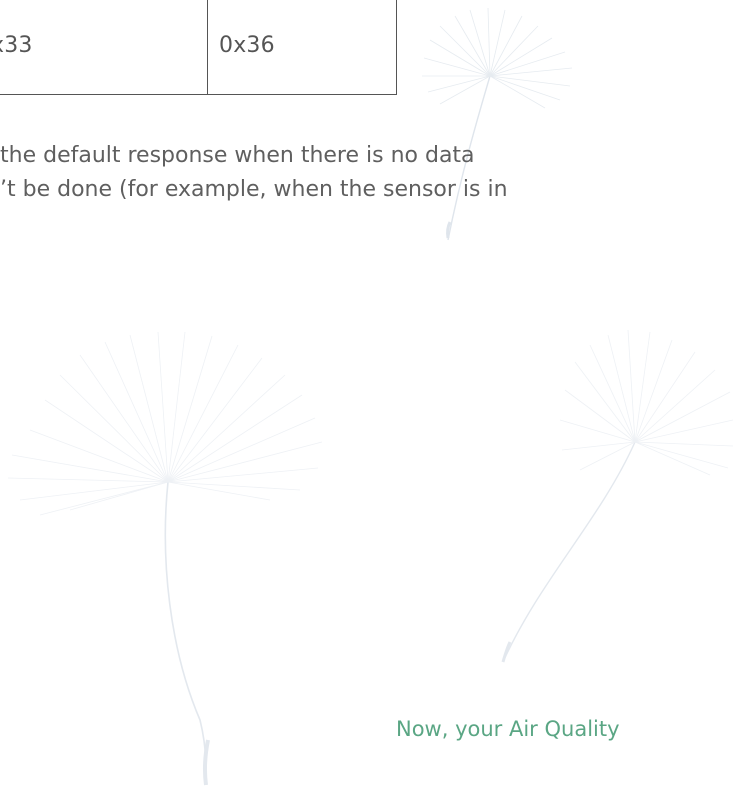  I want to click on dandelion-icon, so click(617, 496).